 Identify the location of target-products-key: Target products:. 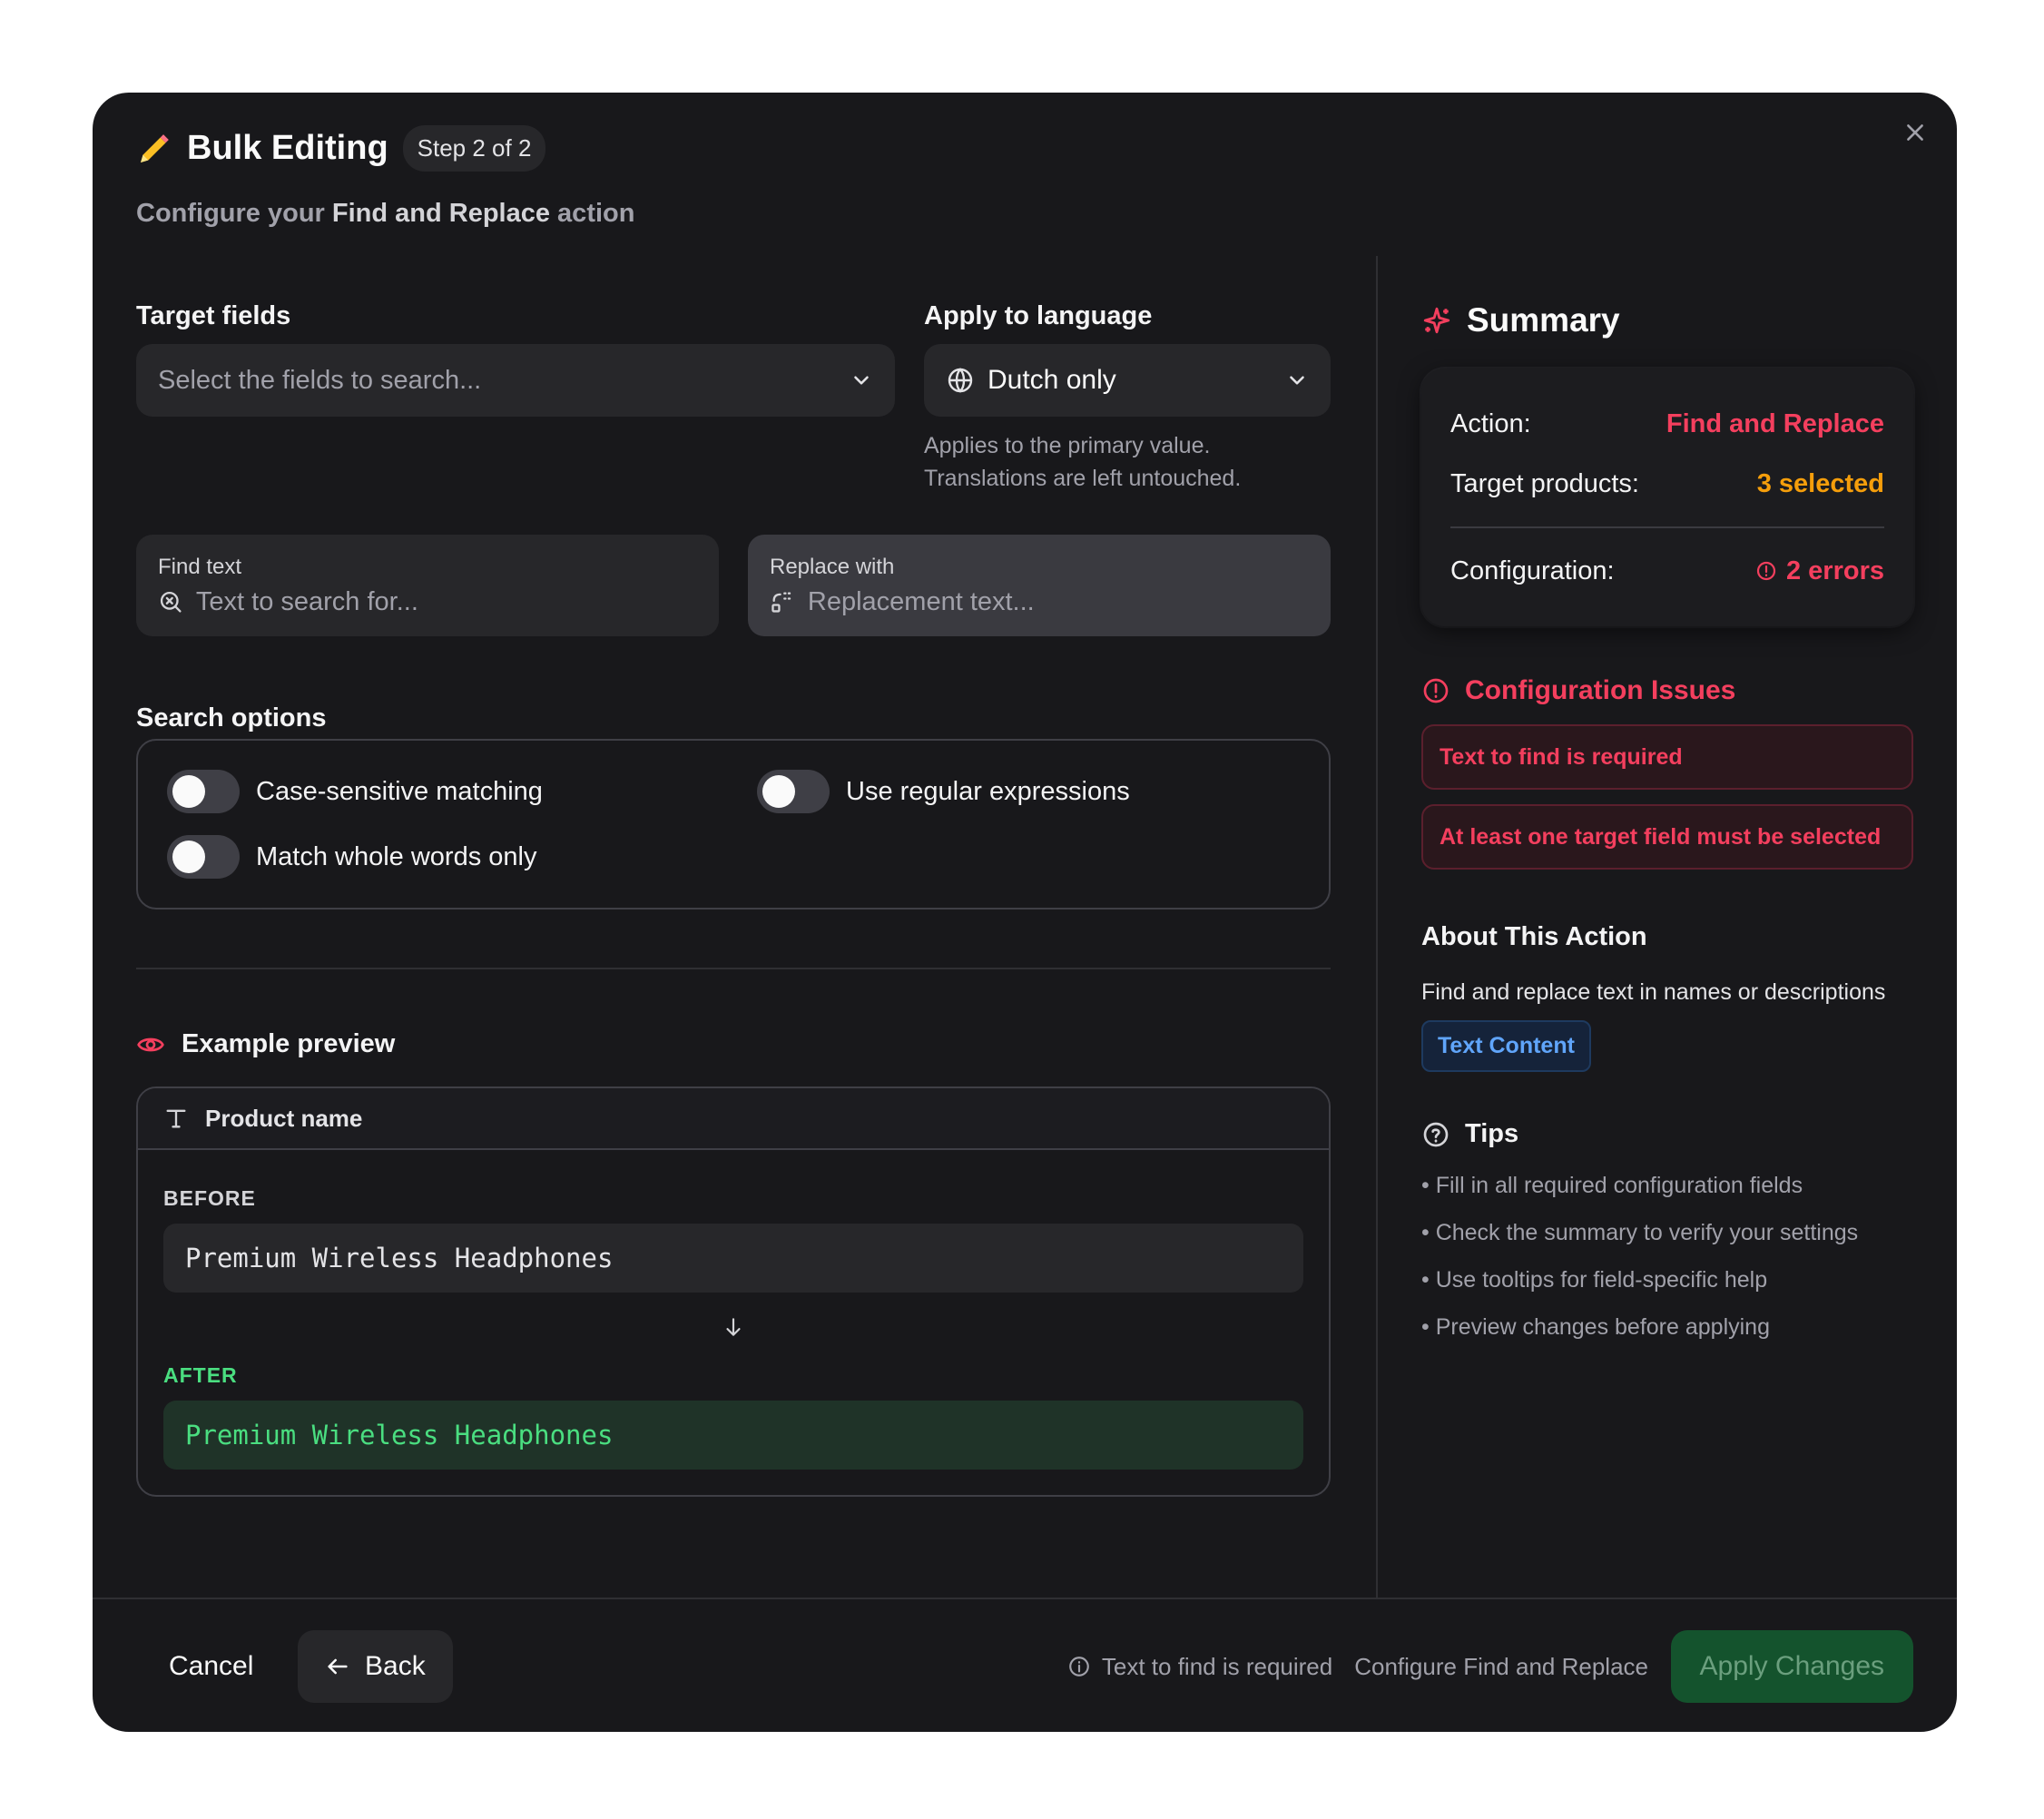
(1544, 483).